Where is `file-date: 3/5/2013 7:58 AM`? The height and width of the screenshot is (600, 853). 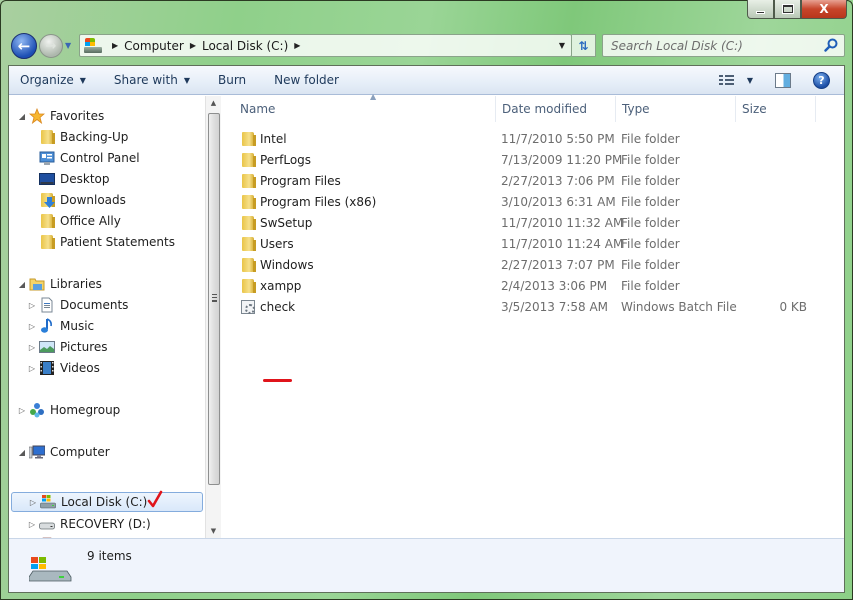 file-date: 3/5/2013 7:58 AM is located at coordinates (555, 306).